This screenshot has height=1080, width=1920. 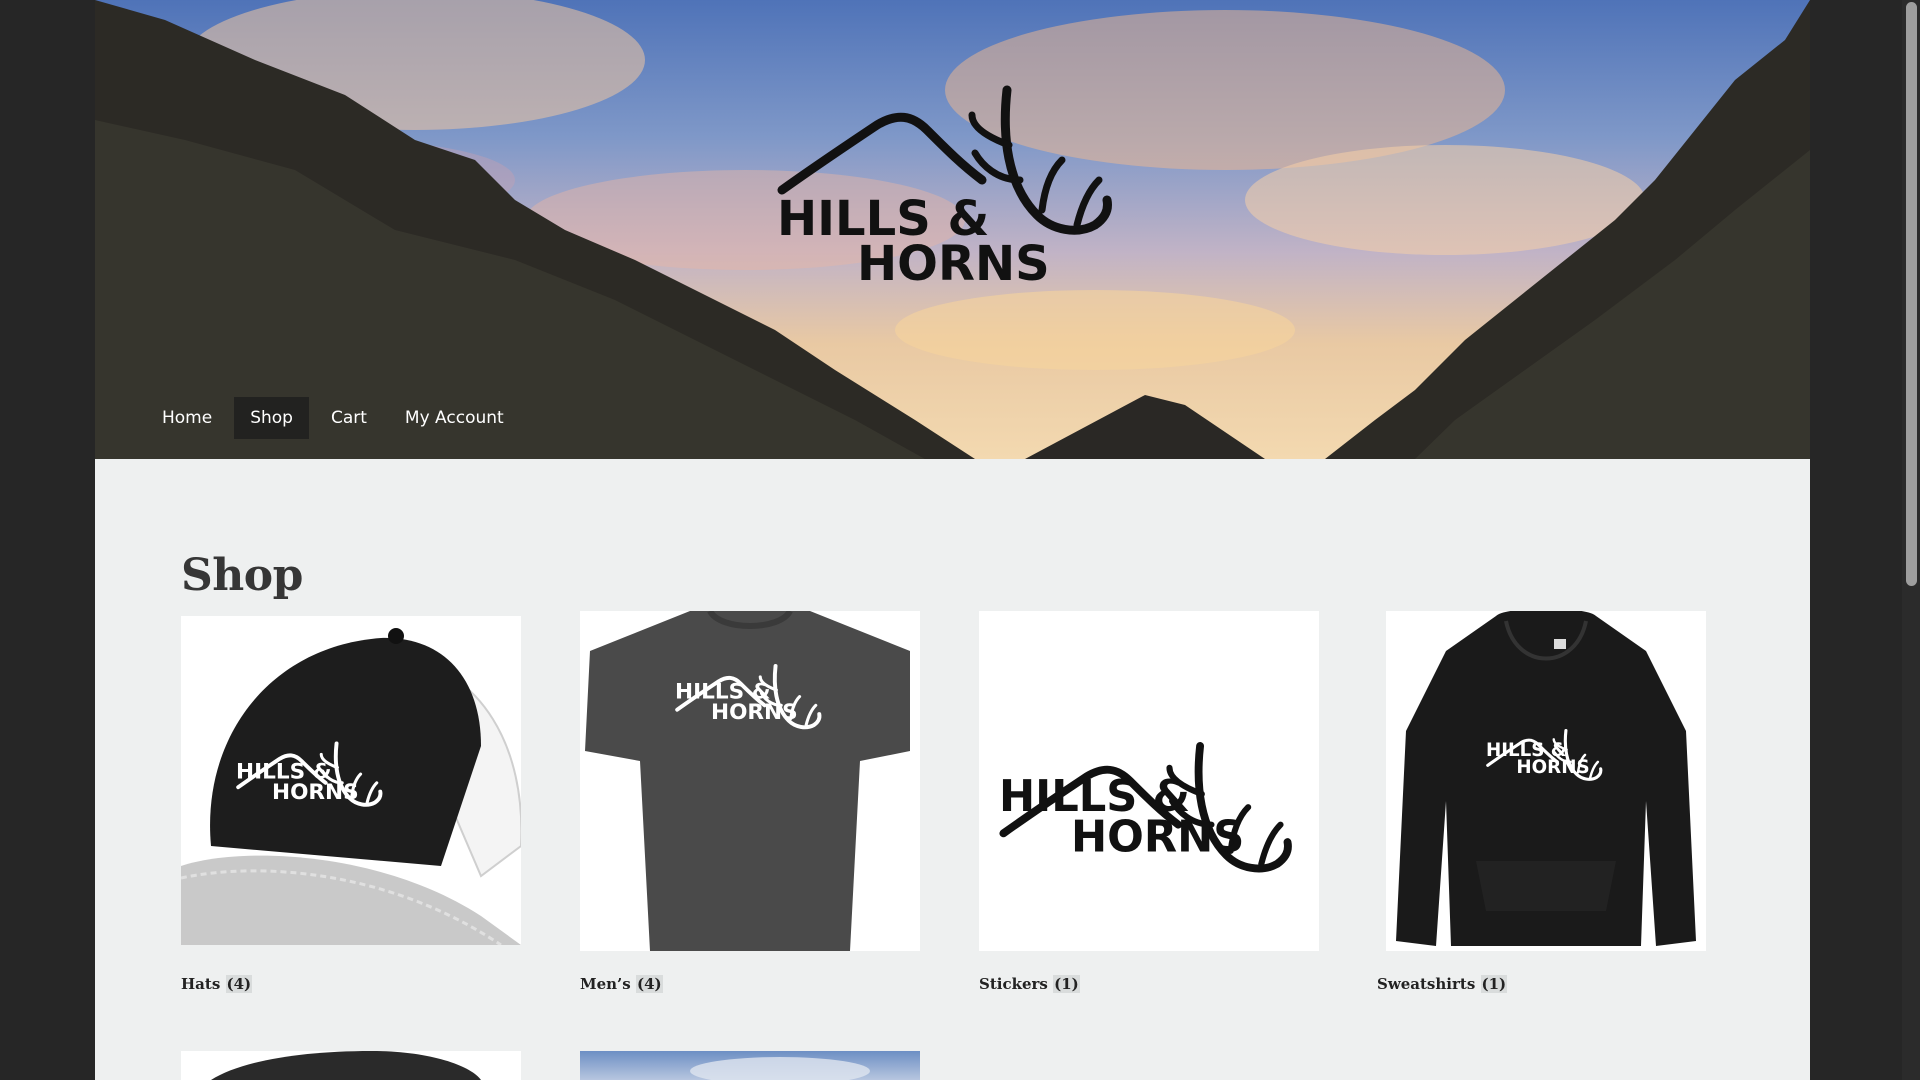 I want to click on category-image-stickers: HILLS & HORNS, so click(x=1149, y=781).